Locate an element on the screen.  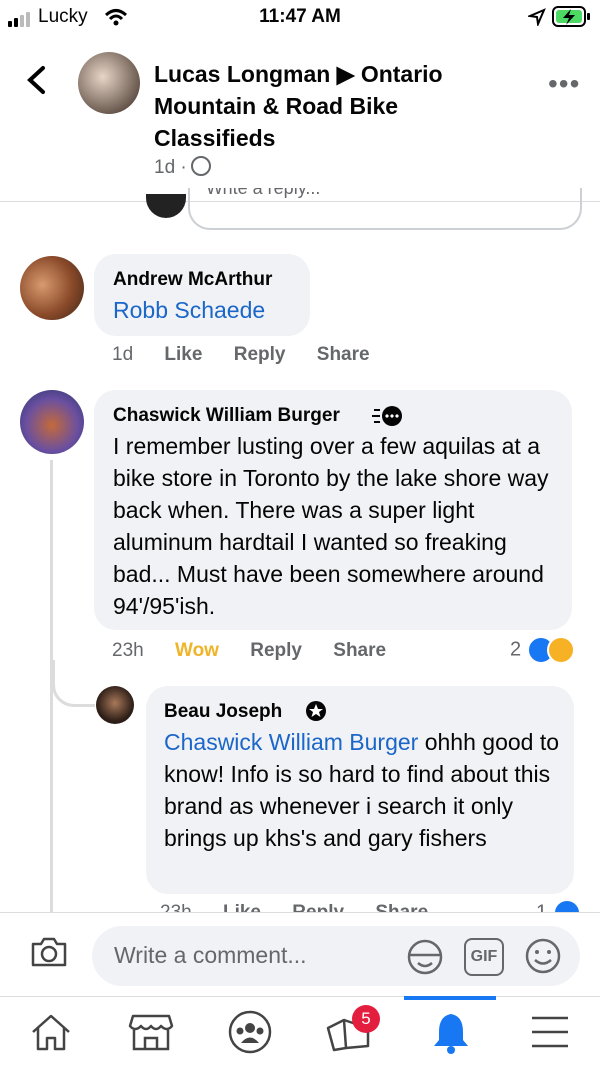
comment-author: Chaswick William Burger is located at coordinates (226, 416).